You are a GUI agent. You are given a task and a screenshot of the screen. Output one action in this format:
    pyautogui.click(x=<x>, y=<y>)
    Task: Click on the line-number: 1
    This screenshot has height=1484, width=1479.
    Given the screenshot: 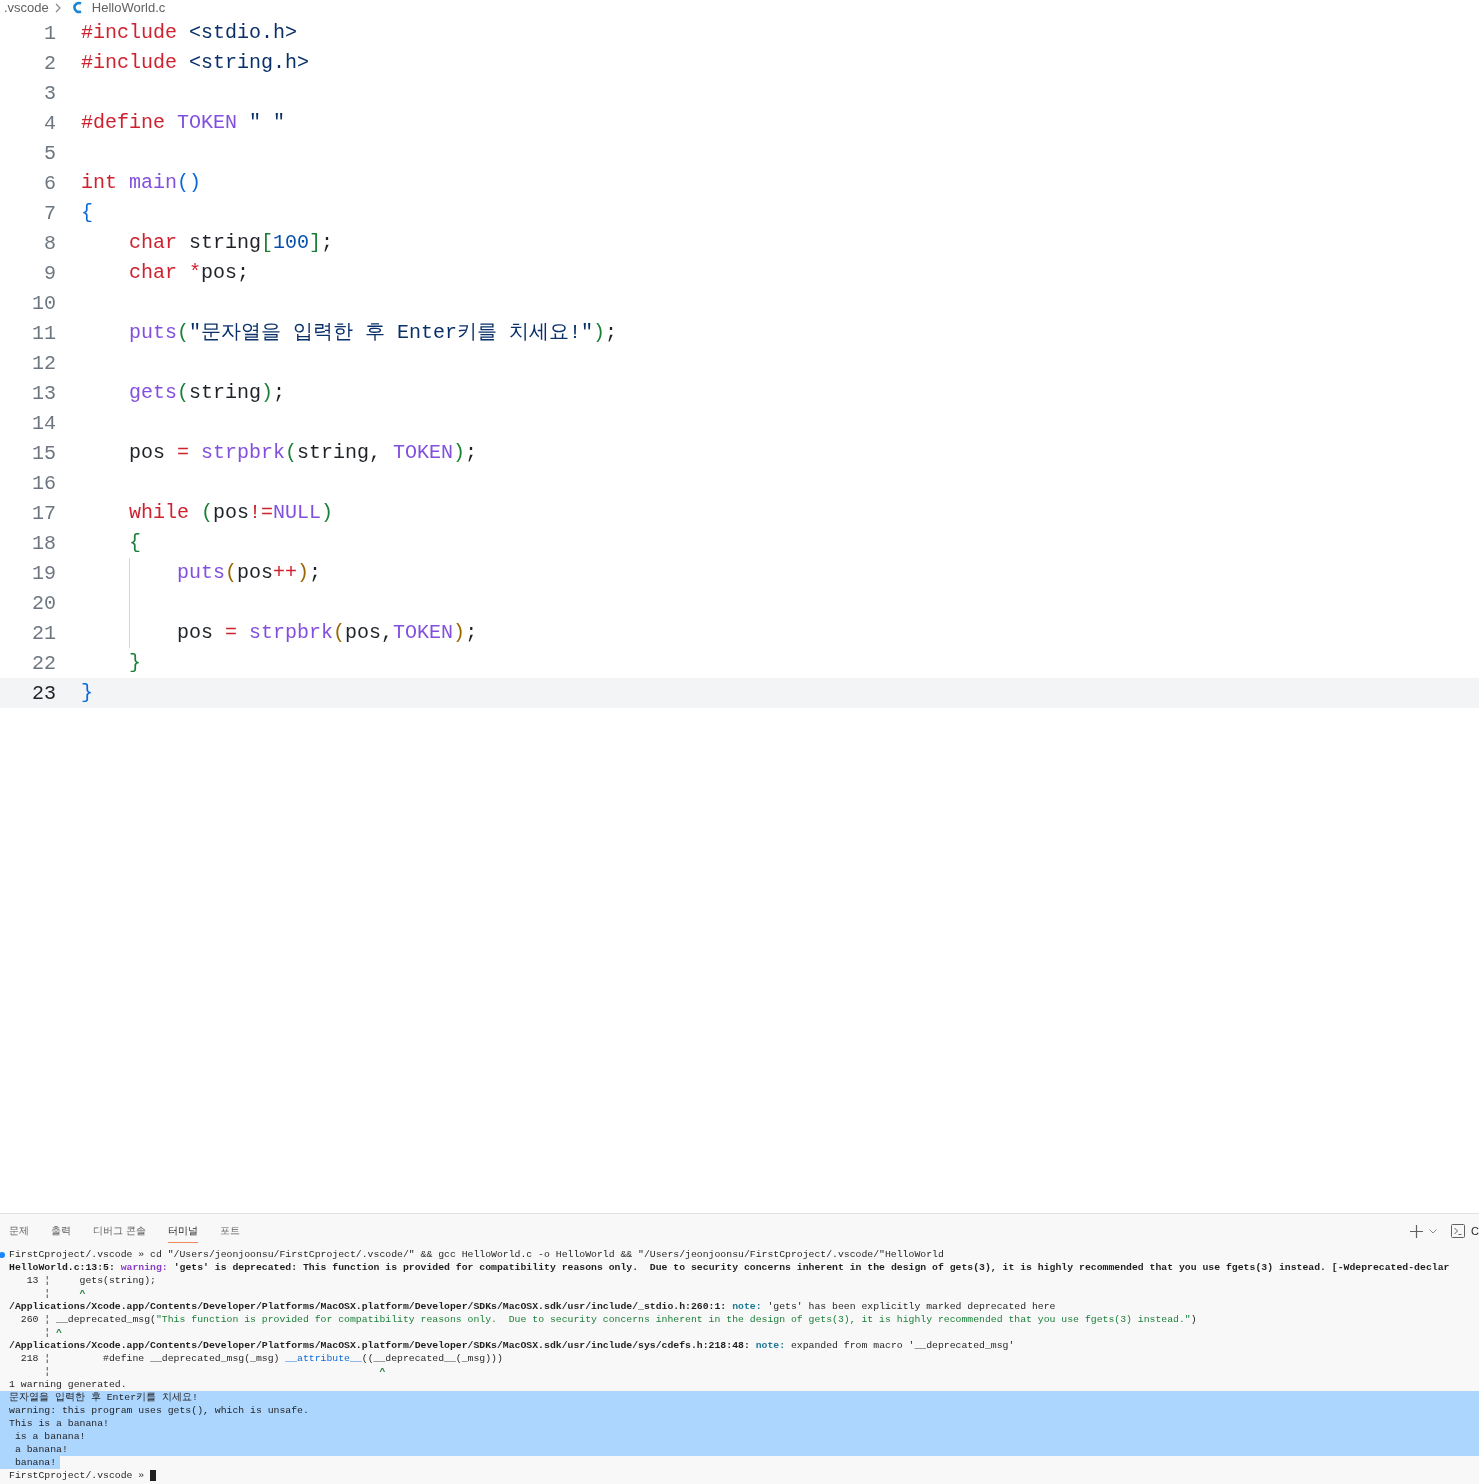 What is the action you would take?
    pyautogui.click(x=49, y=33)
    